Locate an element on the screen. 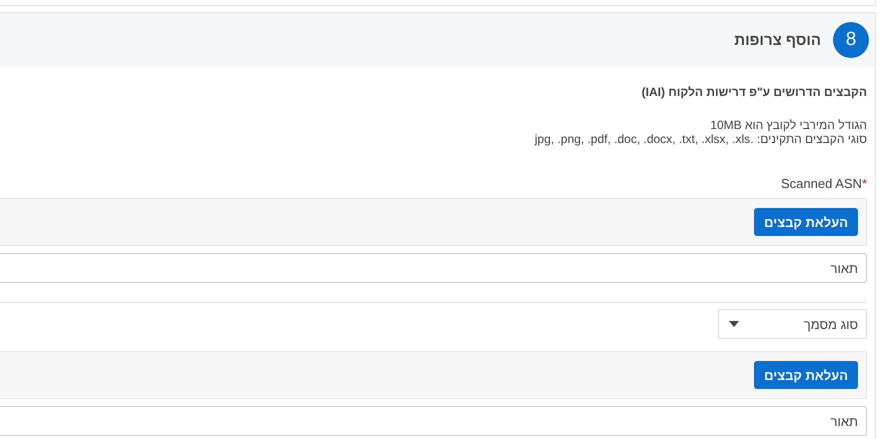  step-number: 8 is located at coordinates (851, 40).